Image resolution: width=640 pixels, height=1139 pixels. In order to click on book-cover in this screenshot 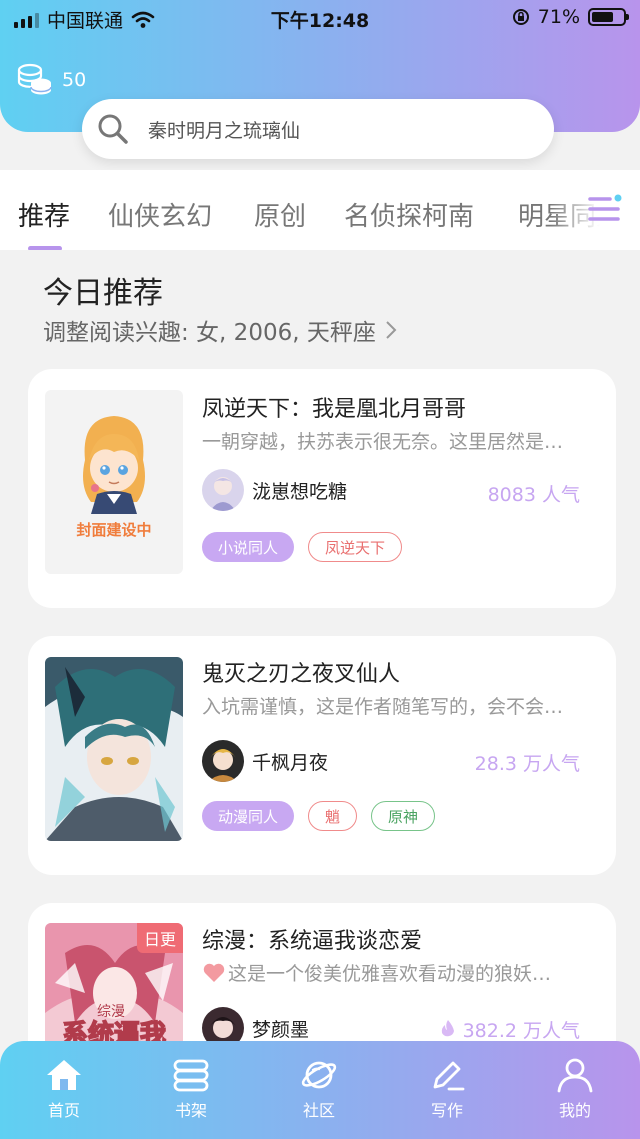, I will do `click(114, 749)`.